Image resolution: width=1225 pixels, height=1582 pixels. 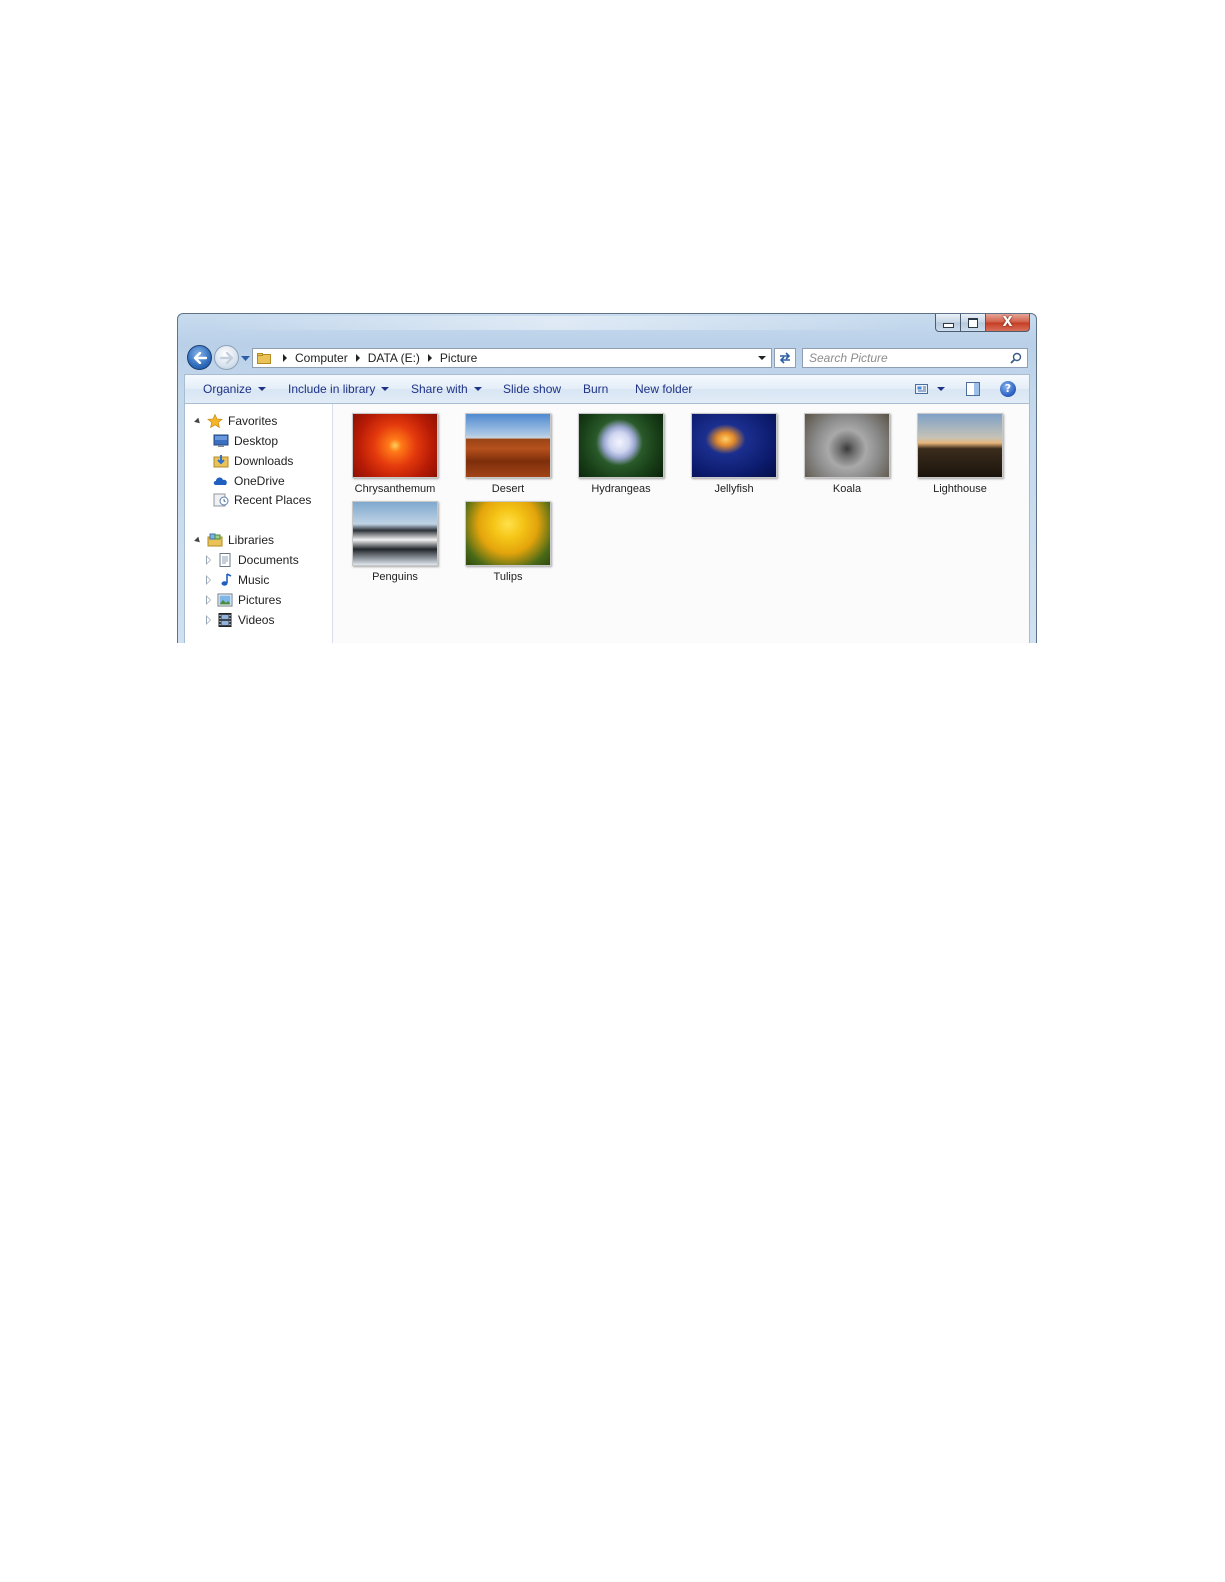 What do you see at coordinates (508, 542) in the screenshot?
I see `file-item-tulips: Tulips` at bounding box center [508, 542].